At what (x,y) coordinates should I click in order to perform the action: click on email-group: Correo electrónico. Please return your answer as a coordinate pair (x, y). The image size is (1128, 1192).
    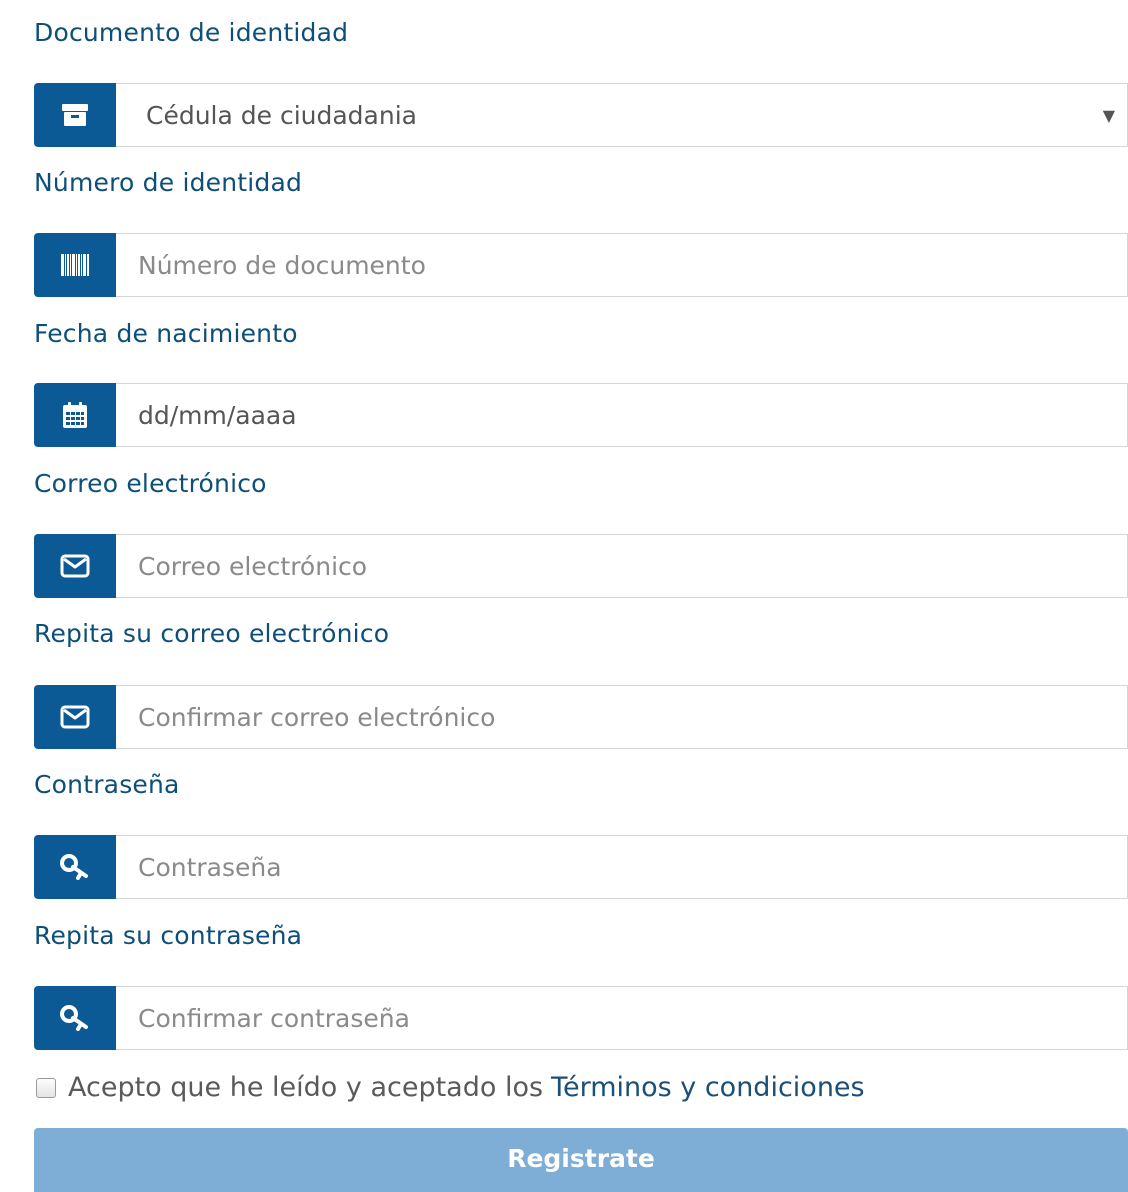
    Looking at the image, I should click on (581, 566).